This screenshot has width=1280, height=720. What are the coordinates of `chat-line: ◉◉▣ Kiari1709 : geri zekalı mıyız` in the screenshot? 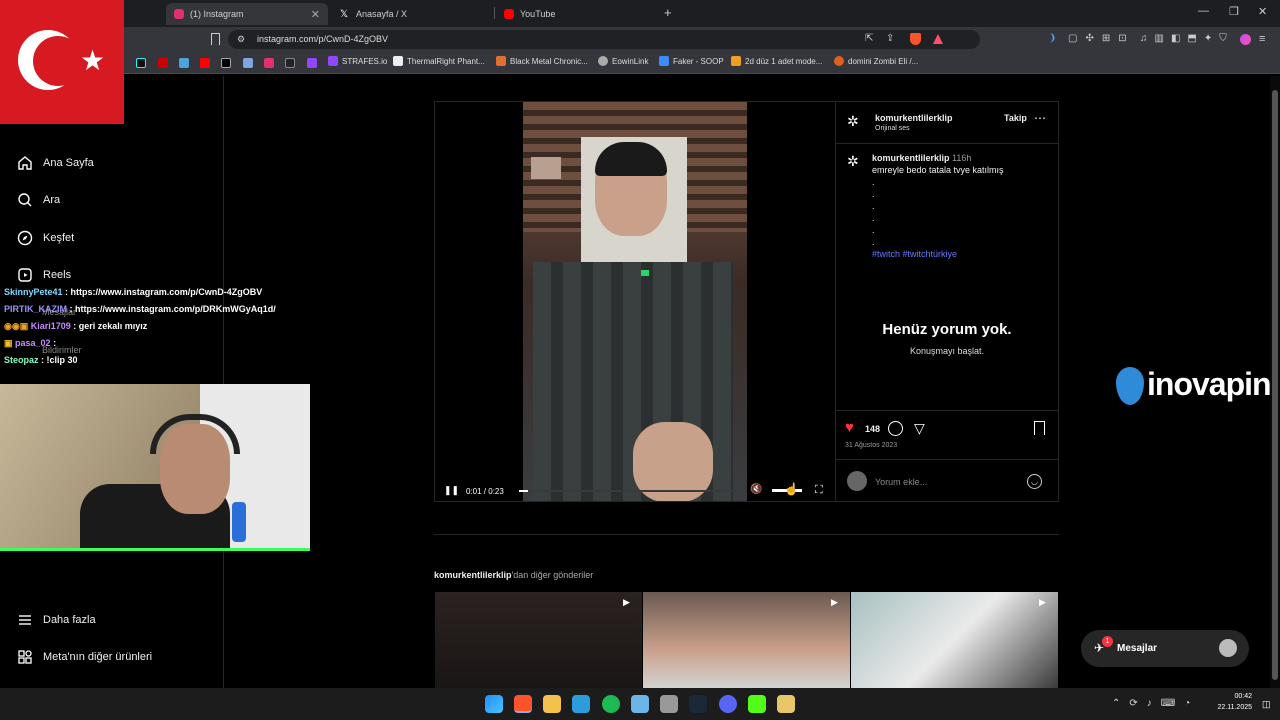 It's located at (76, 326).